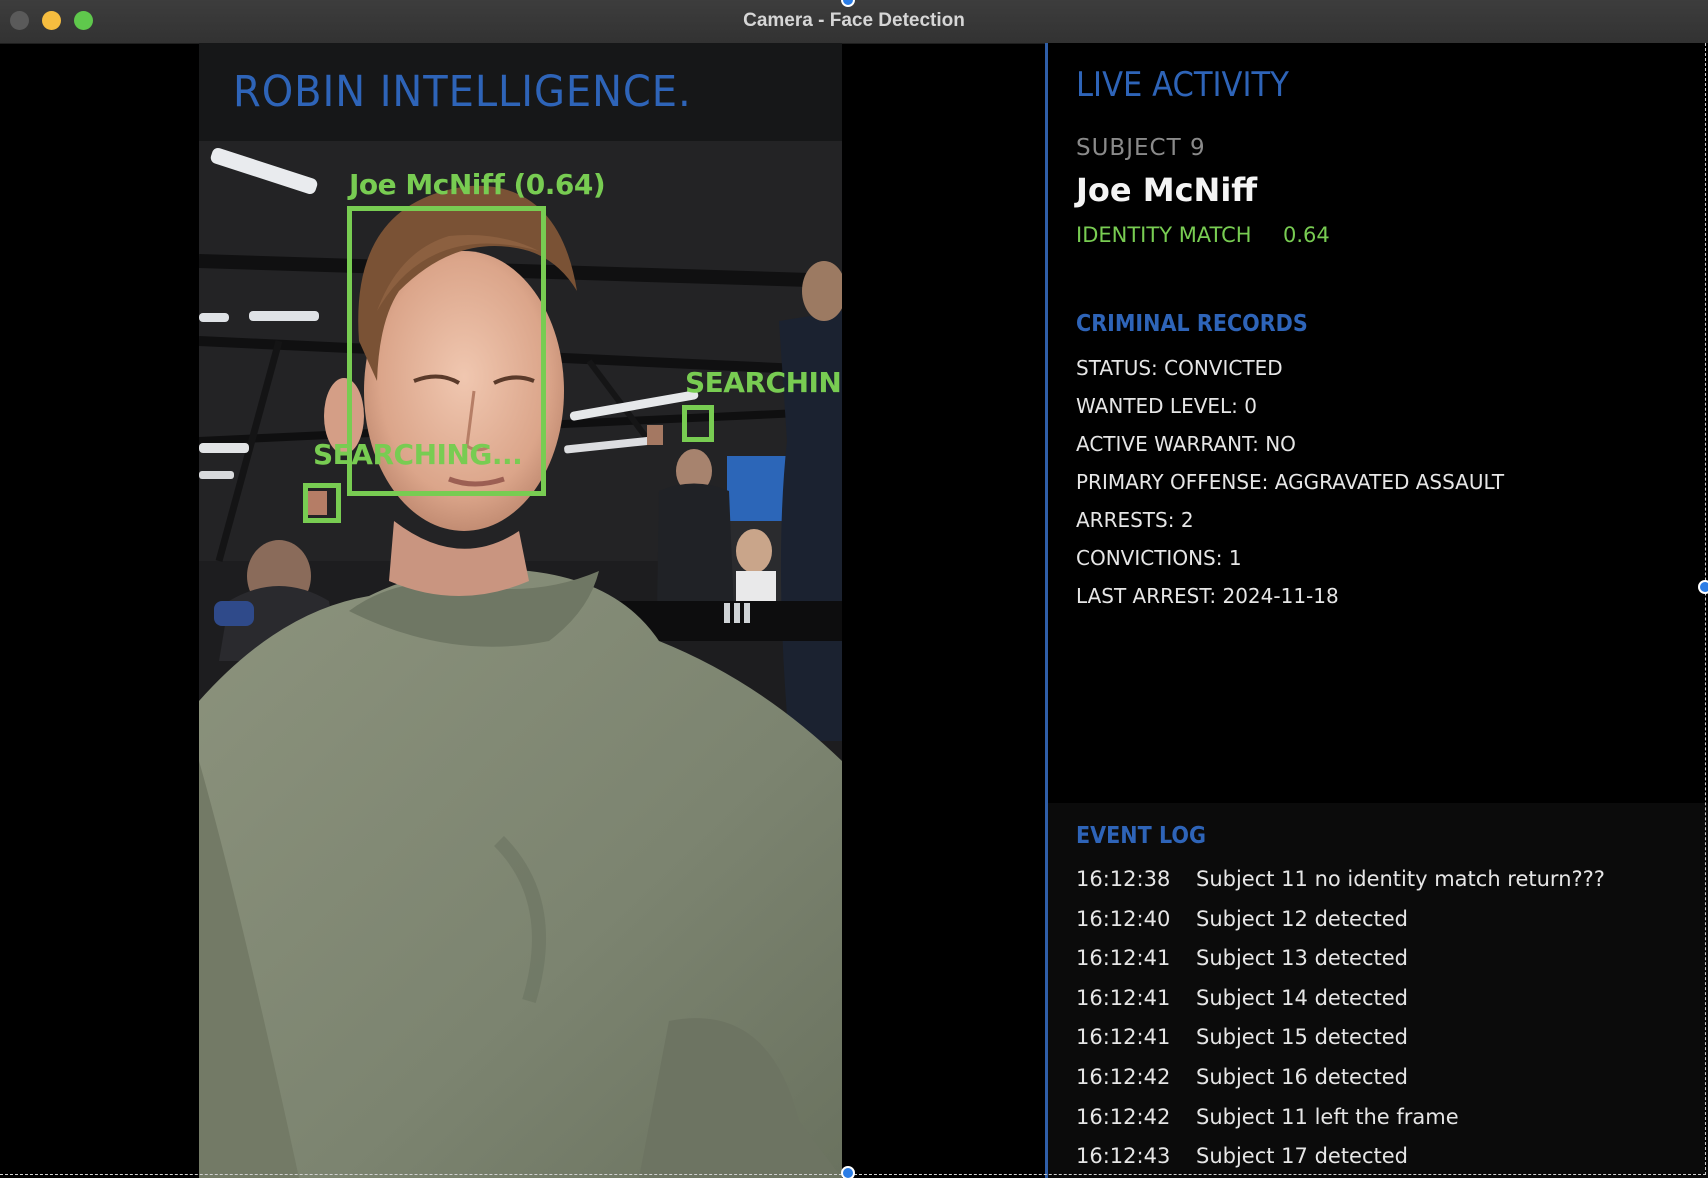 The image size is (1708, 1178). I want to click on event-text: Subject 17 detected, so click(1302, 1156).